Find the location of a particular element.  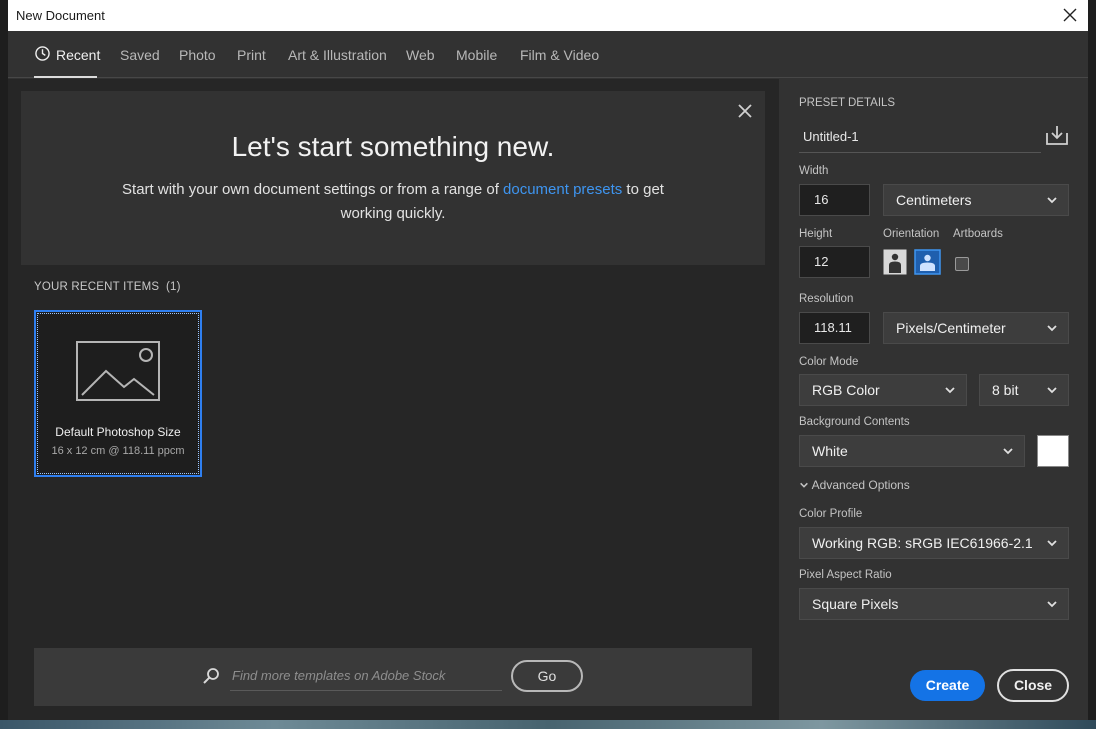

tab-art-illustration: Art & Illustration is located at coordinates (337, 55).